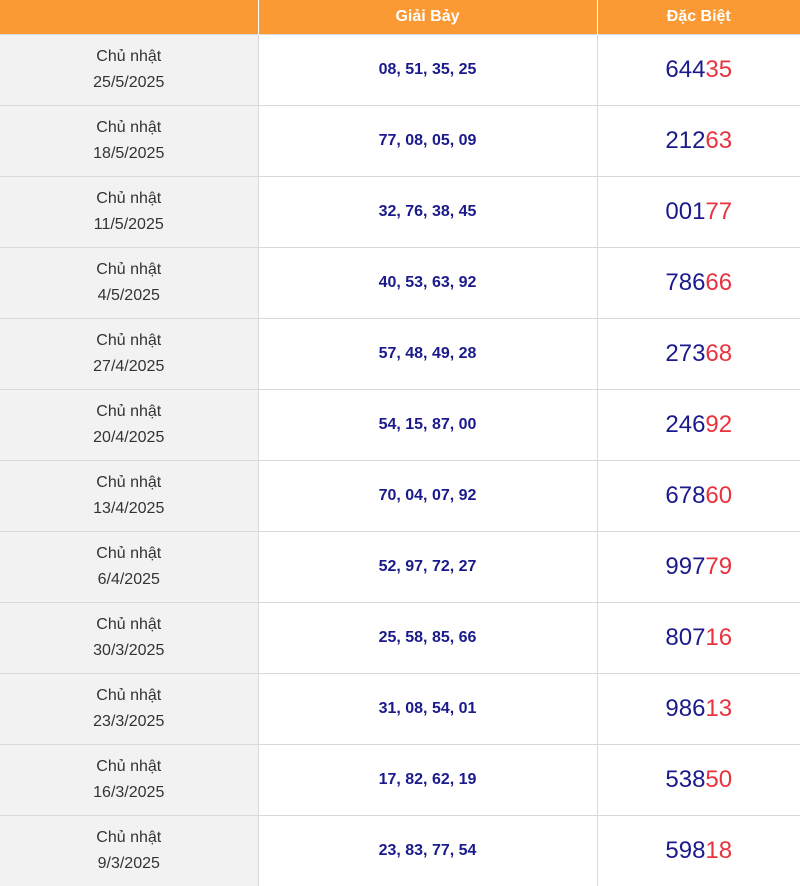 This screenshot has width=800, height=886. What do you see at coordinates (685, 282) in the screenshot?
I see `dac-biet-prefix: 786` at bounding box center [685, 282].